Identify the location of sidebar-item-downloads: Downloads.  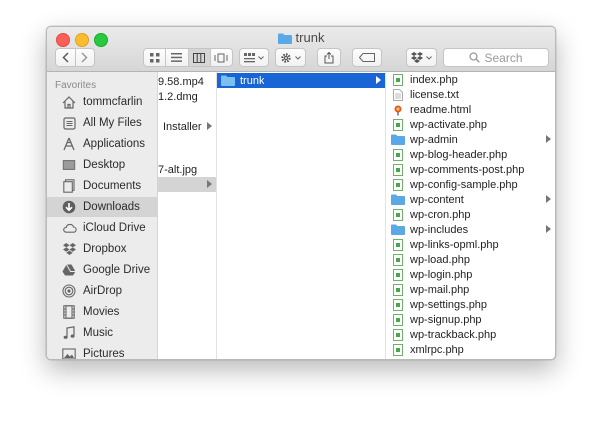
(102, 207).